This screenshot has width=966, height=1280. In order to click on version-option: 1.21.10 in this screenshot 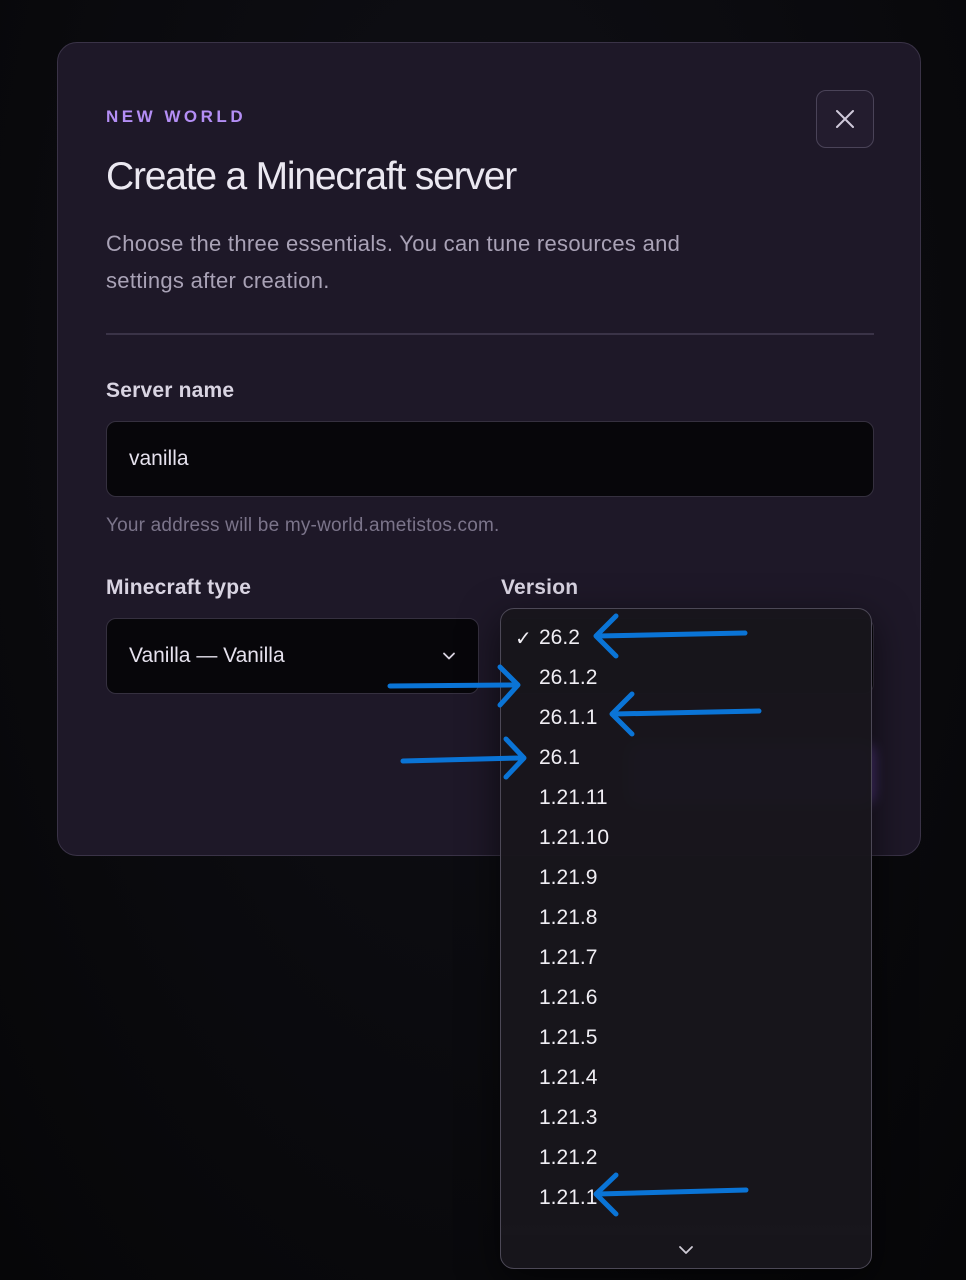, I will do `click(686, 838)`.